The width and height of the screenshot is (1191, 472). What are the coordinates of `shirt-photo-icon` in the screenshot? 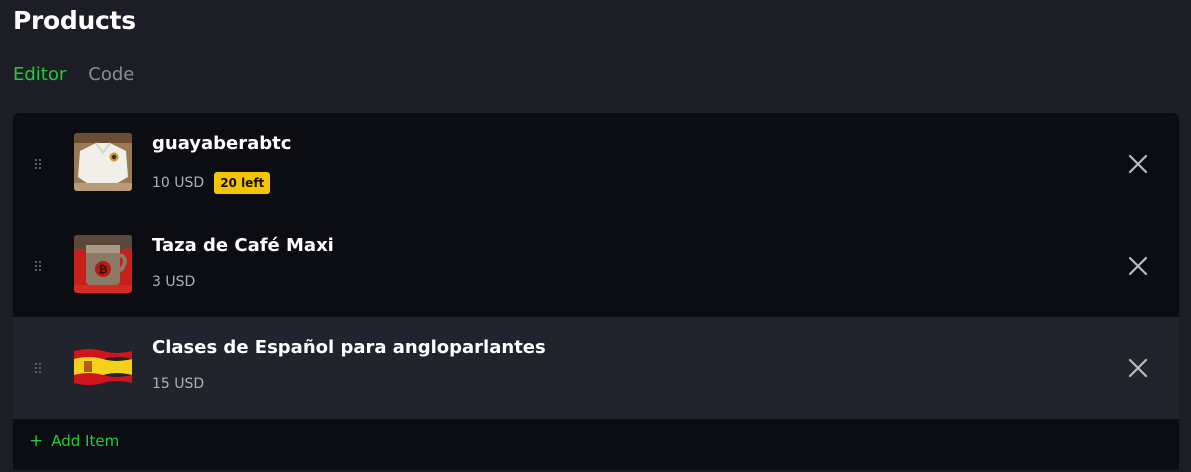 It's located at (103, 162).